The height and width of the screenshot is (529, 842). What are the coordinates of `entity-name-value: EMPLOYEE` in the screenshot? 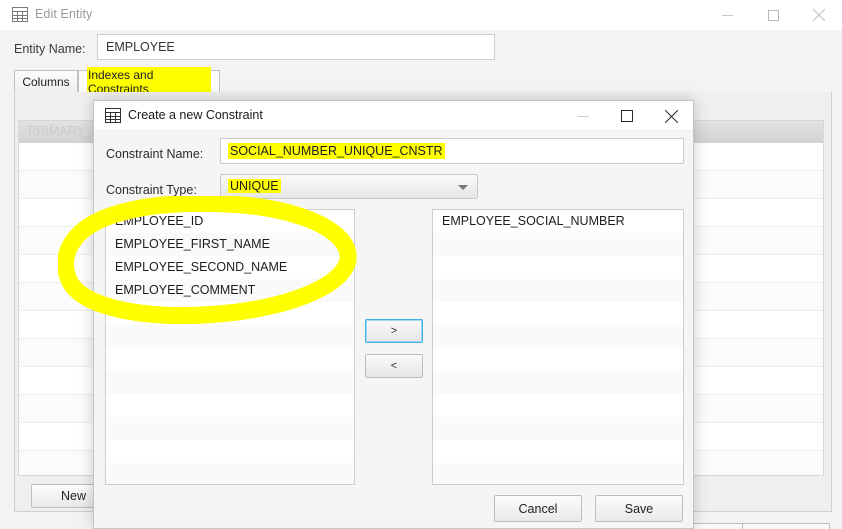 It's located at (140, 47).